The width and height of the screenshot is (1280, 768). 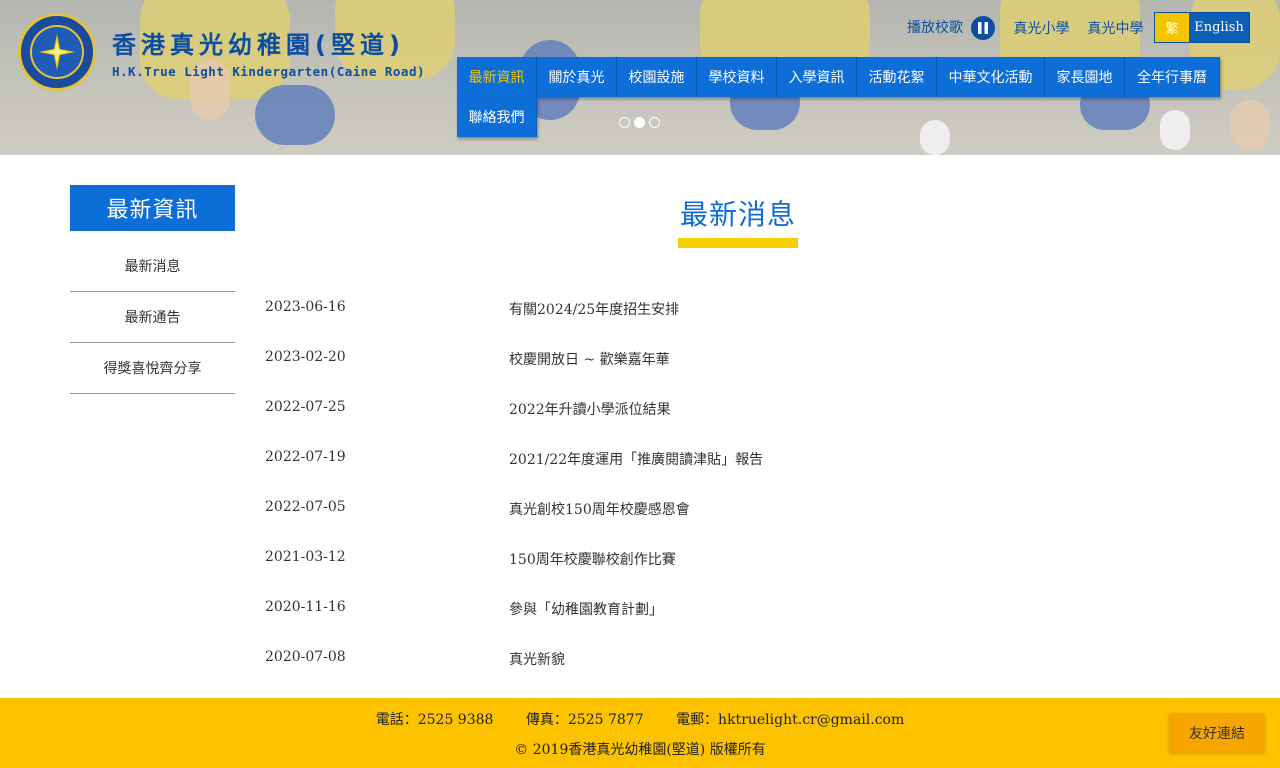 I want to click on school-logo, so click(x=57, y=52).